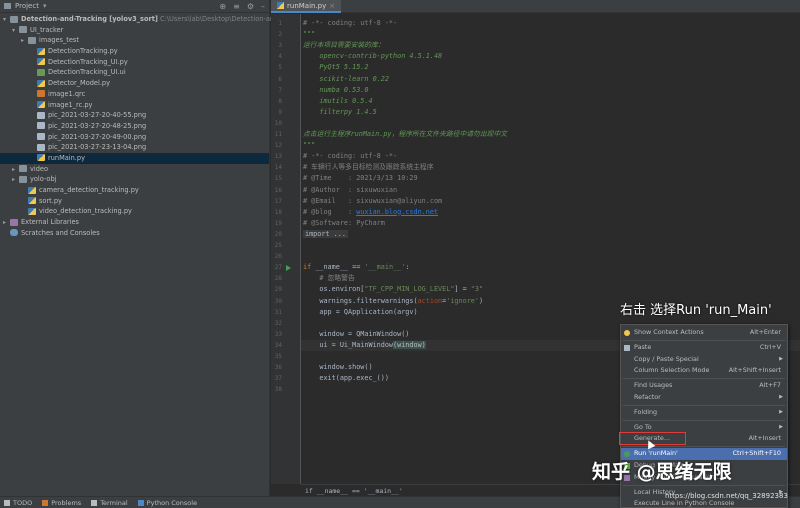  I want to click on project-panel-header: Project ▾ ⊕ ≡ ⚙ –, so click(134, 6).